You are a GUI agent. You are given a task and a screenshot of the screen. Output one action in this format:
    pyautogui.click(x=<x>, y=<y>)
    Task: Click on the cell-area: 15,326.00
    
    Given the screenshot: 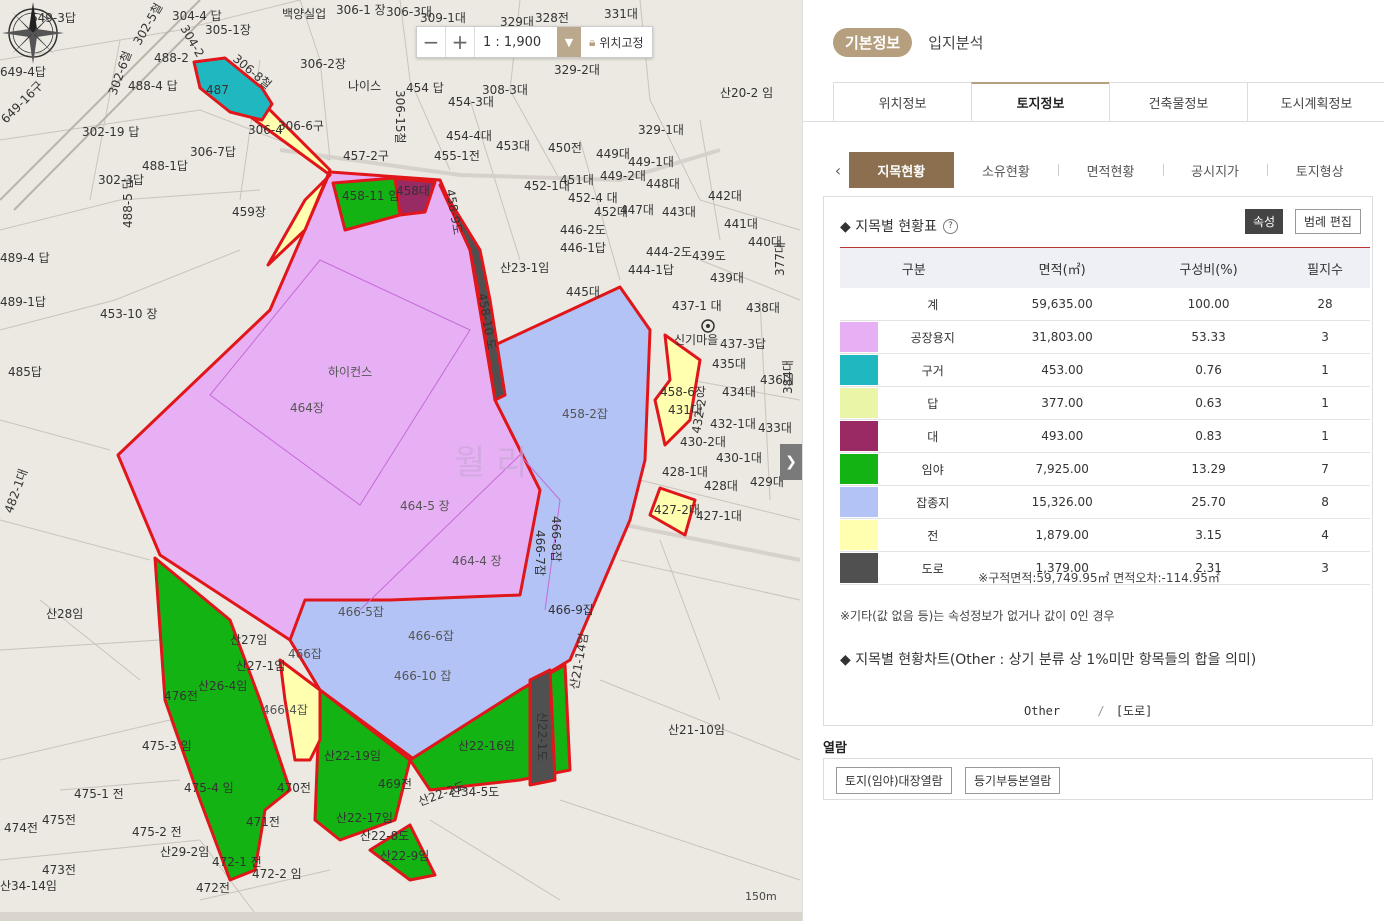 What is the action you would take?
    pyautogui.click(x=1062, y=502)
    